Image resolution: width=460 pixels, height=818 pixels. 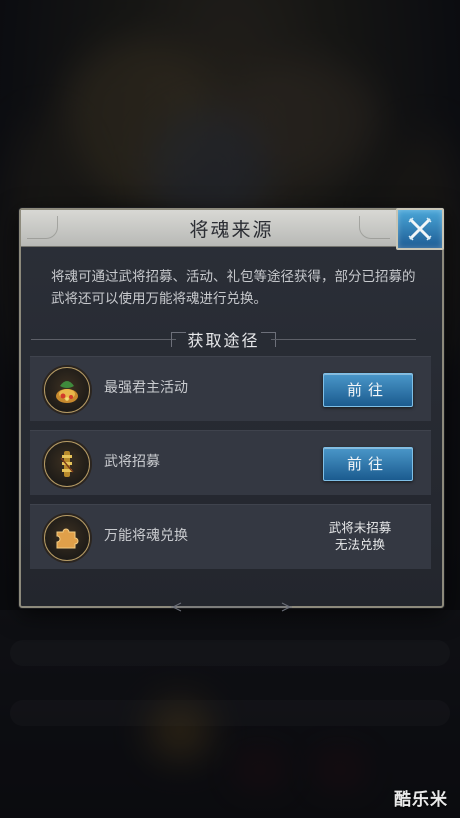 What do you see at coordinates (368, 390) in the screenshot?
I see `go-button-activity: 前往` at bounding box center [368, 390].